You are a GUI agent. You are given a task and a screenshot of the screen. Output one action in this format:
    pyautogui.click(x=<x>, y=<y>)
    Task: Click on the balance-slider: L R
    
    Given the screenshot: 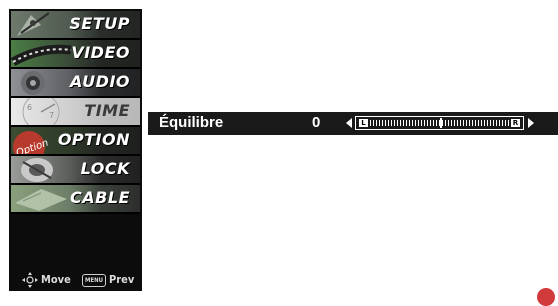 What is the action you would take?
    pyautogui.click(x=439, y=123)
    